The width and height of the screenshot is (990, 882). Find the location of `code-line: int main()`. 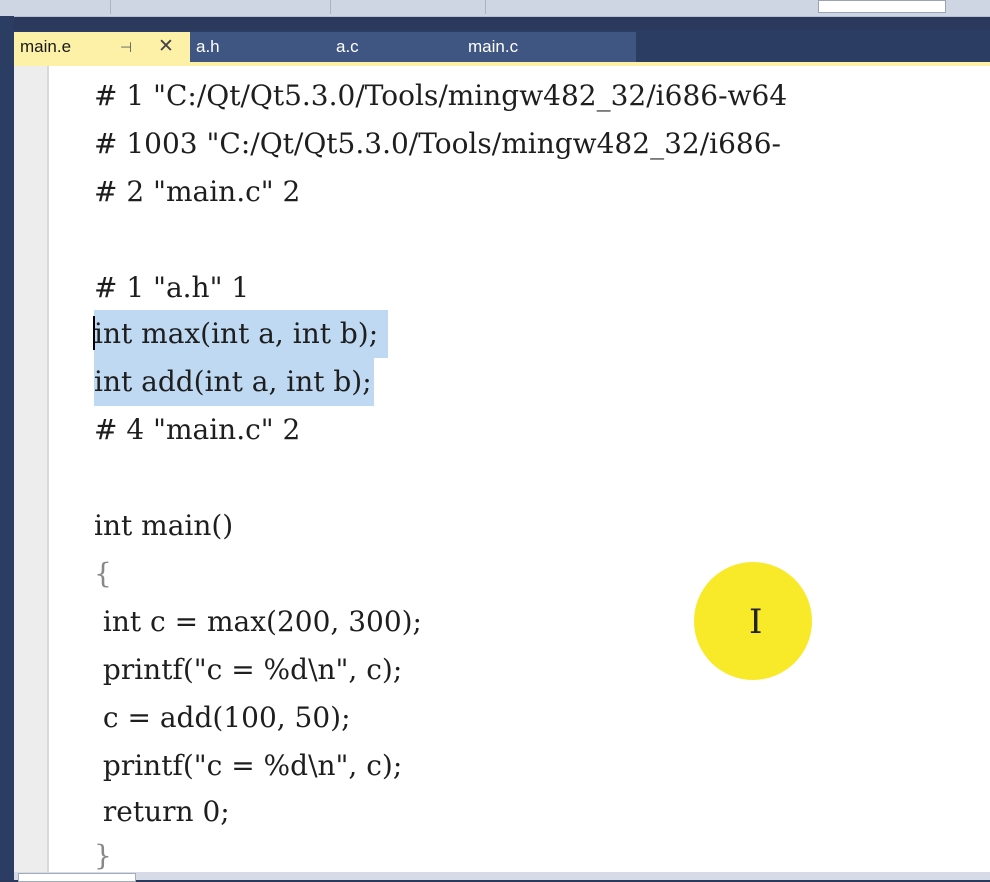

code-line: int main() is located at coordinates (163, 526).